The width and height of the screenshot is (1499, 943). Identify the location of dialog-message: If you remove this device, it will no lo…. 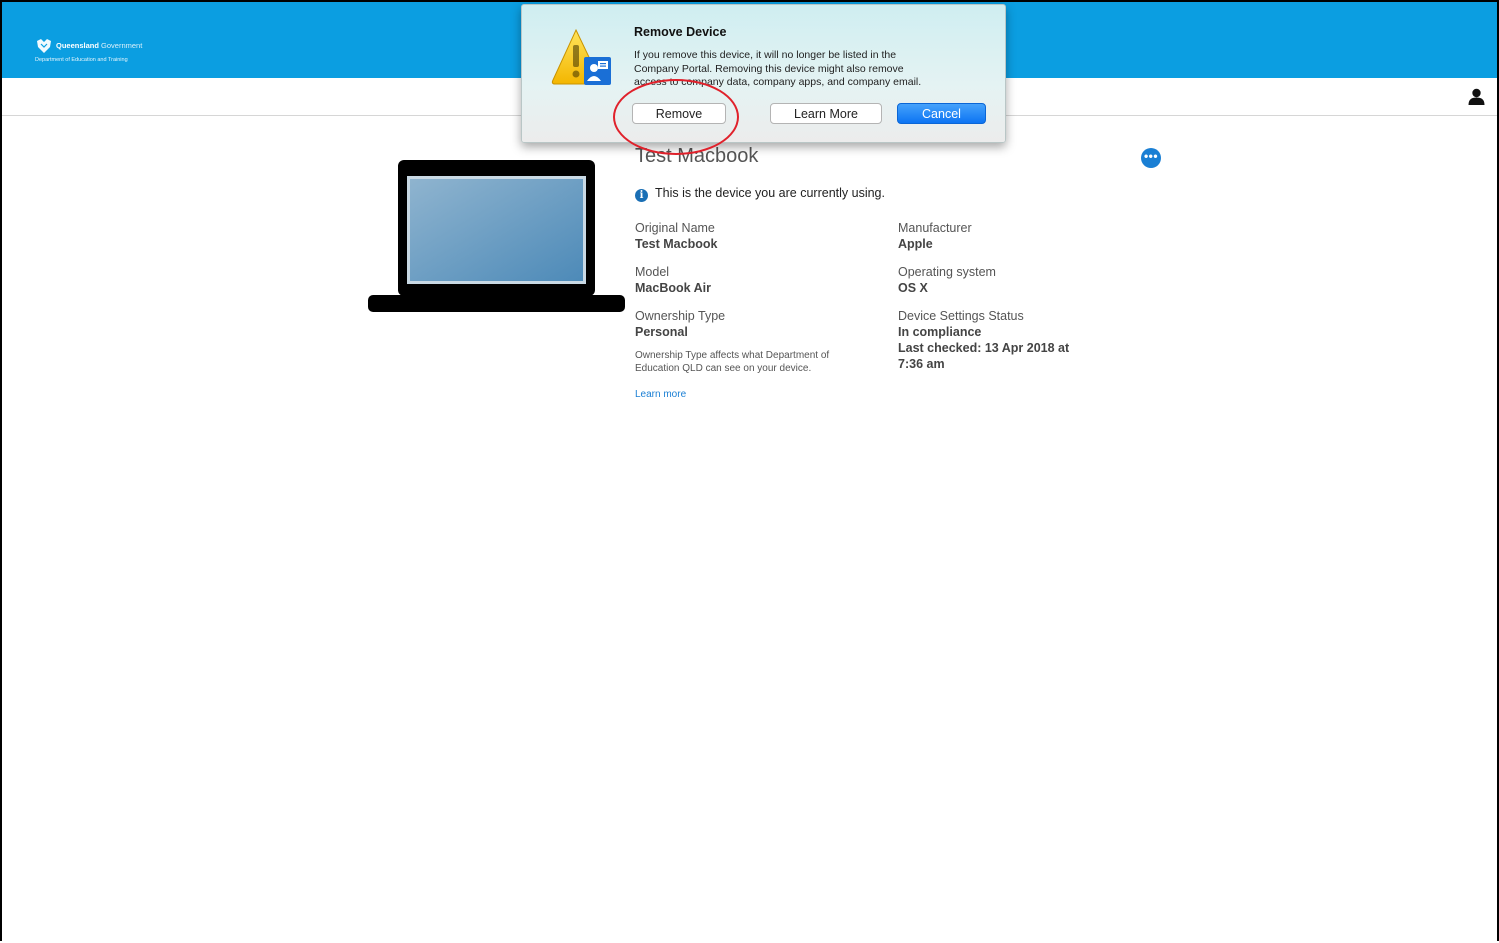
(806, 69).